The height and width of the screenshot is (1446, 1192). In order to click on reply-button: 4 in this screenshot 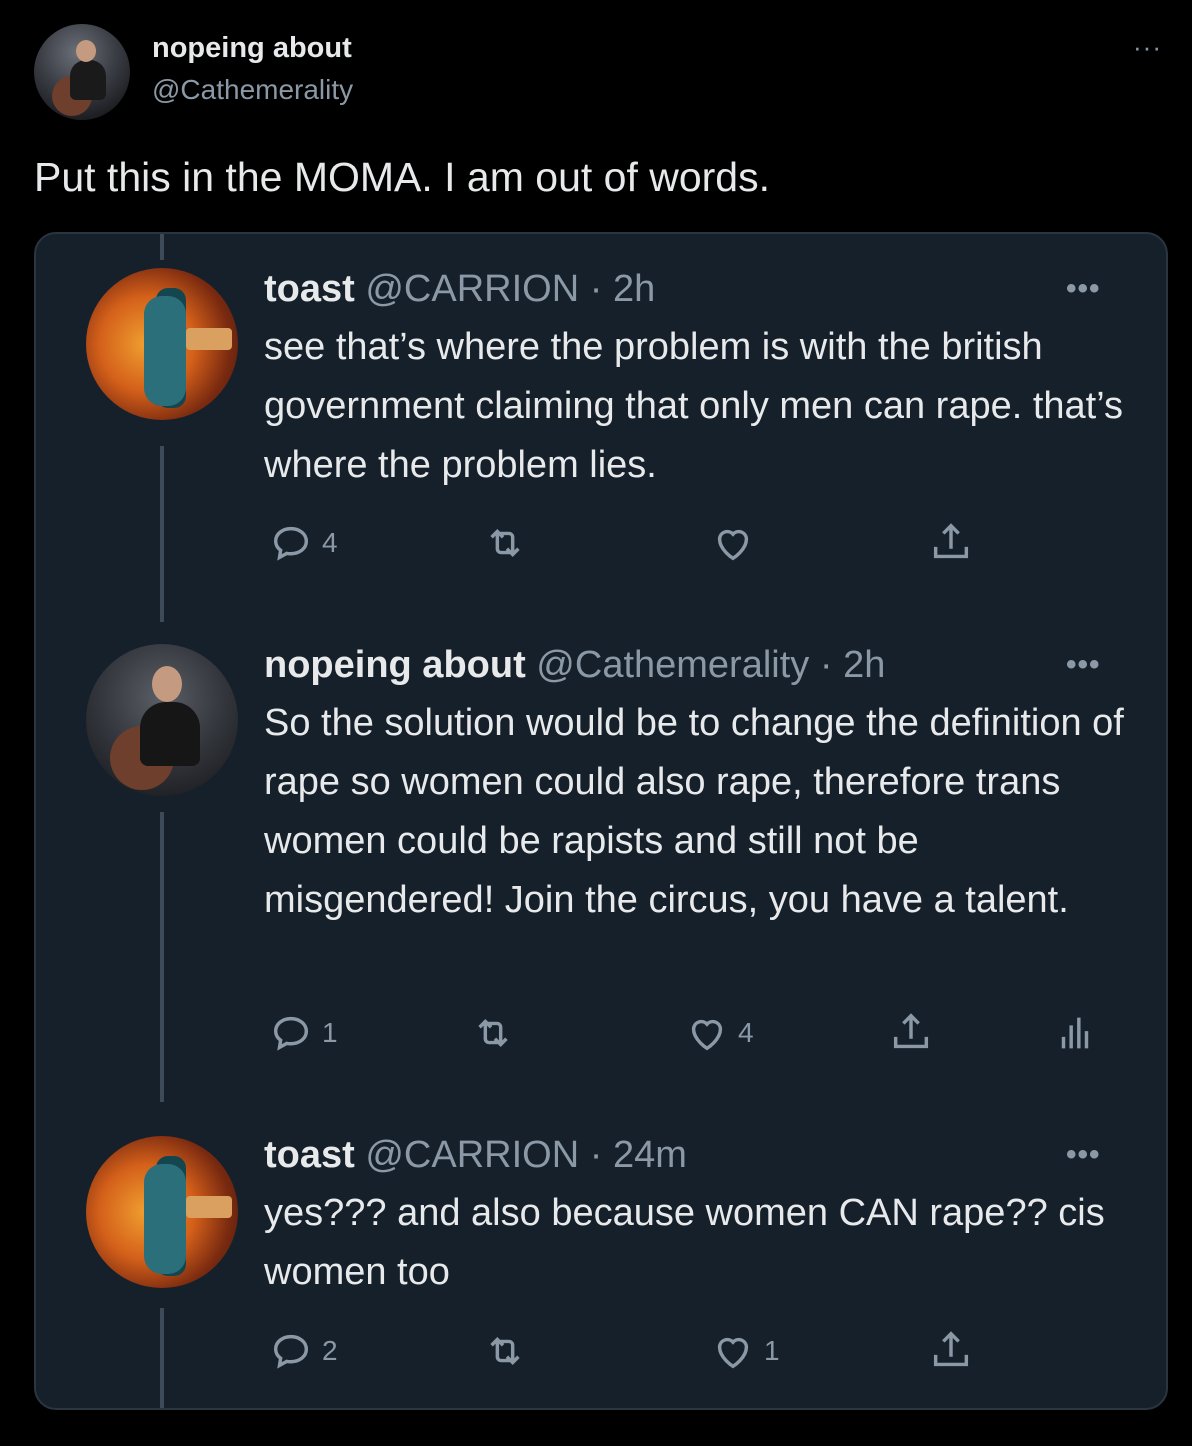, I will do `click(303, 543)`.